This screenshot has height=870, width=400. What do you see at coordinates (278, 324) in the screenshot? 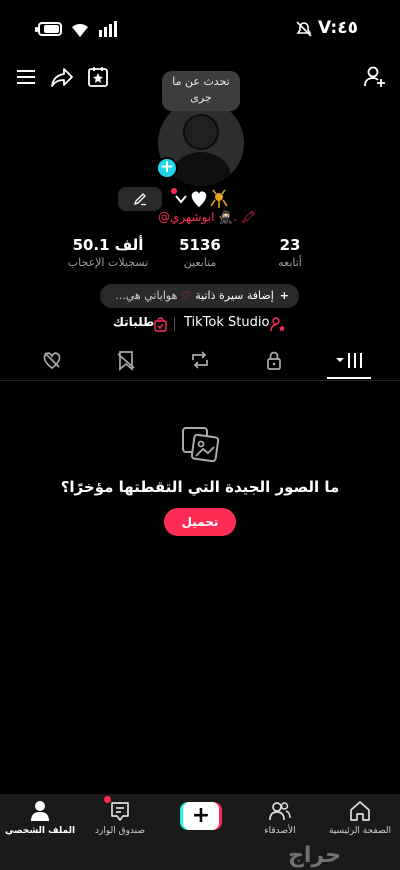
I see `studio-user-star-icon` at bounding box center [278, 324].